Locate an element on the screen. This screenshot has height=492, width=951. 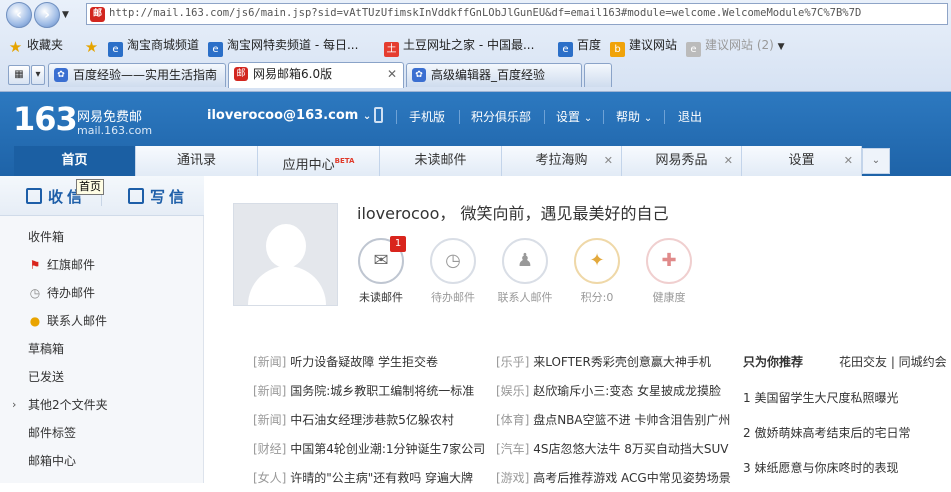
logo-title: 网易免费邮 is located at coordinates (110, 117).